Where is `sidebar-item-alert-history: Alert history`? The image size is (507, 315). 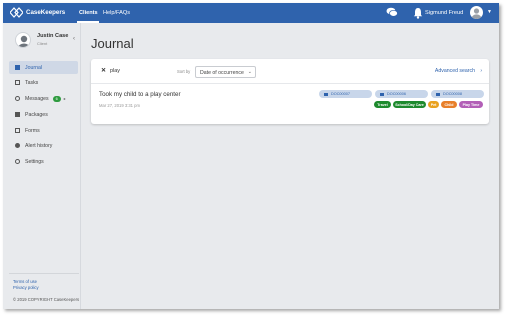 sidebar-item-alert-history: Alert history is located at coordinates (43, 145).